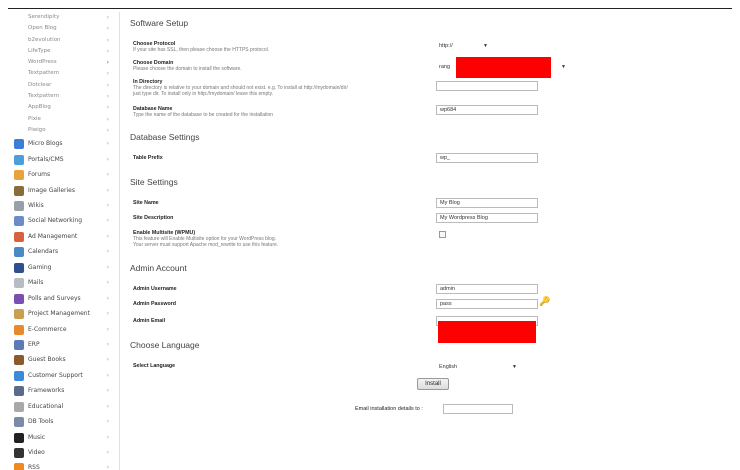 The image size is (740, 470). What do you see at coordinates (64, 298) in the screenshot?
I see `sidebar-category-10: Polls and Surveys ›` at bounding box center [64, 298].